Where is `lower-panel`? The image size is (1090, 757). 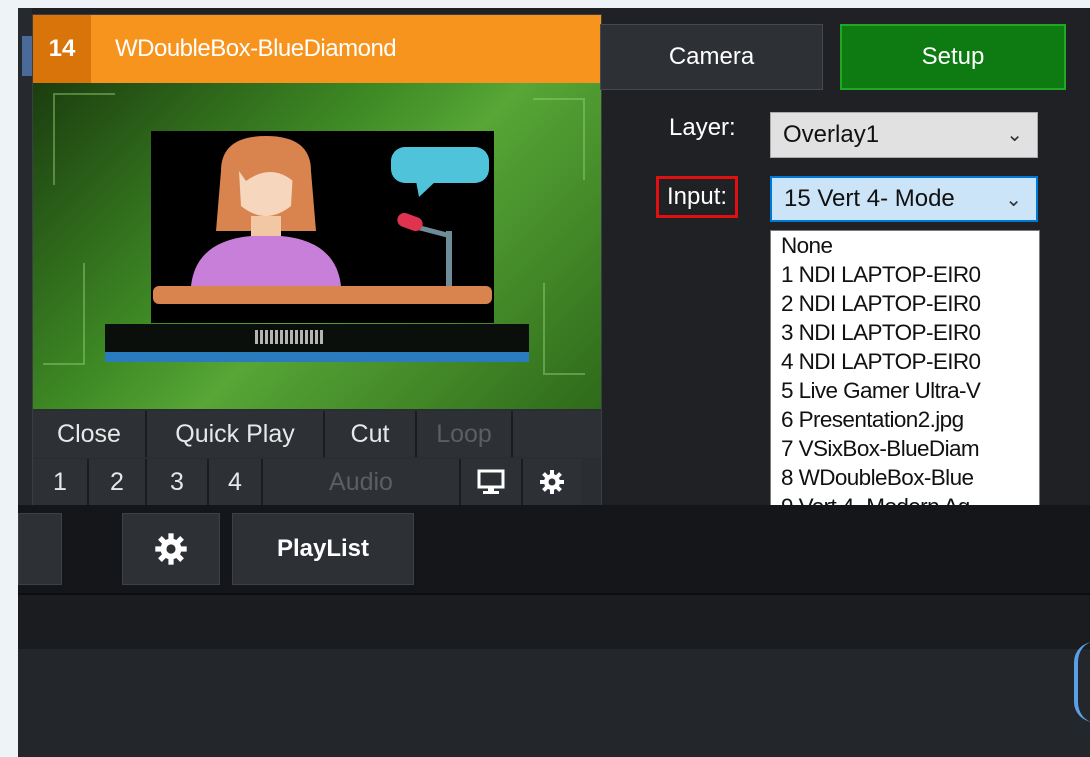
lower-panel is located at coordinates (554, 703).